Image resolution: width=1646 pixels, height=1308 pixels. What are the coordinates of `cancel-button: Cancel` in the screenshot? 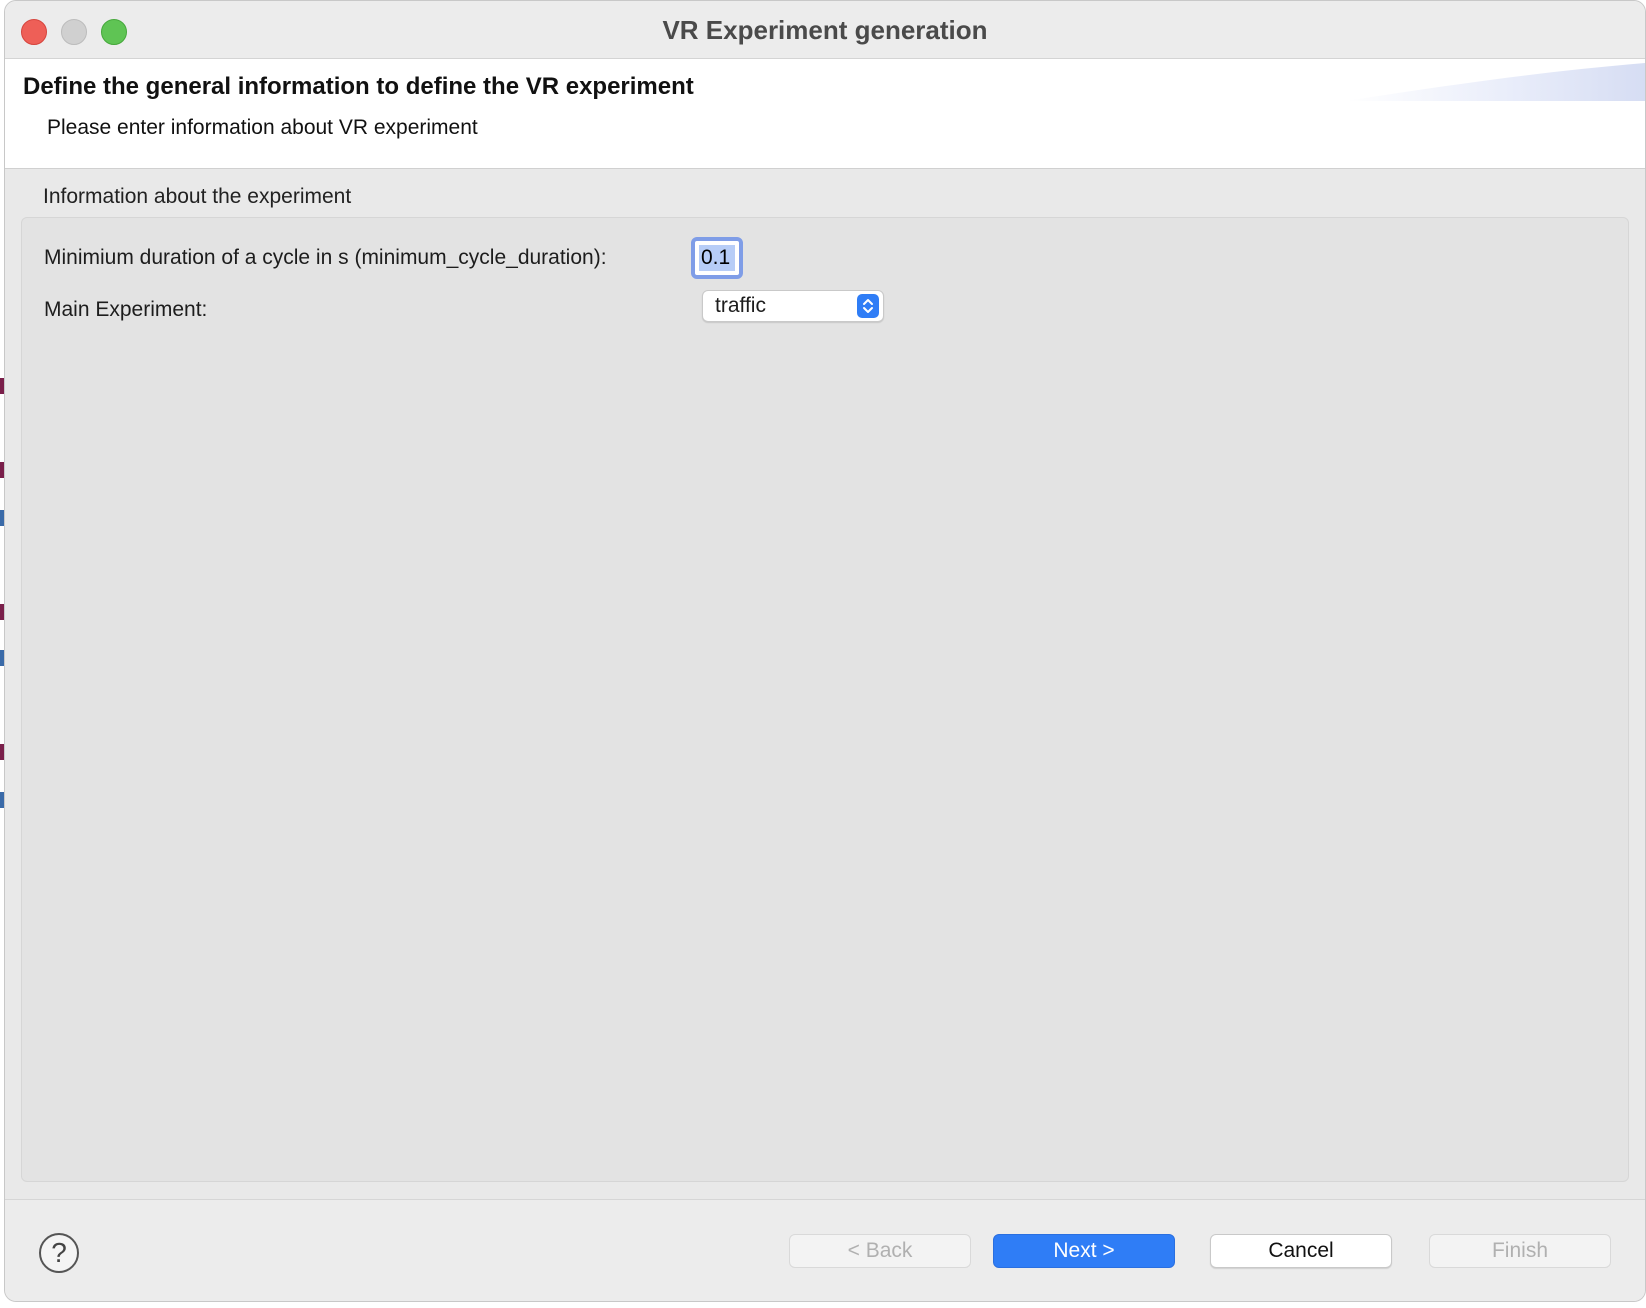 It's located at (1301, 1251).